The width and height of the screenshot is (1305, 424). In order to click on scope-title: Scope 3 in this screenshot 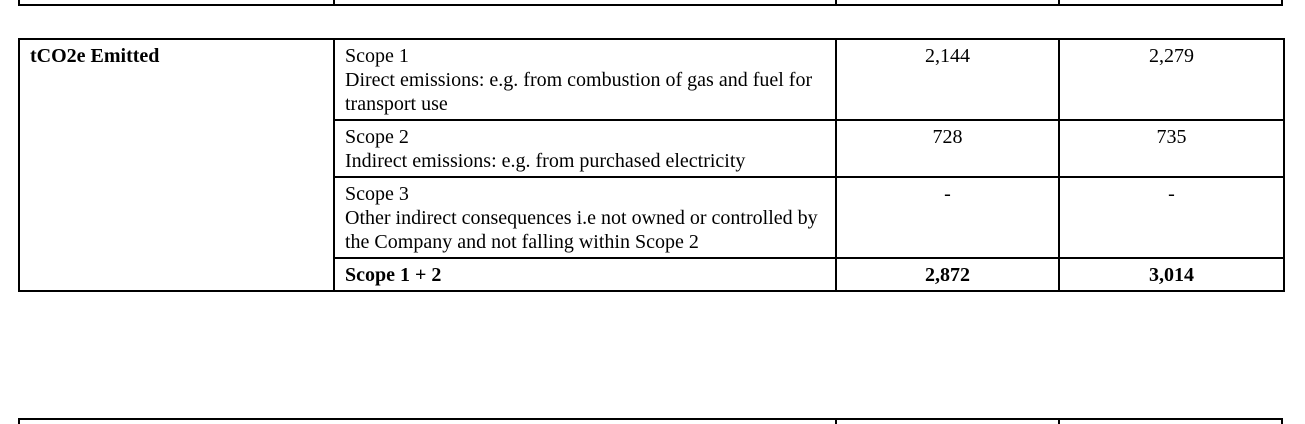, I will do `click(377, 194)`.